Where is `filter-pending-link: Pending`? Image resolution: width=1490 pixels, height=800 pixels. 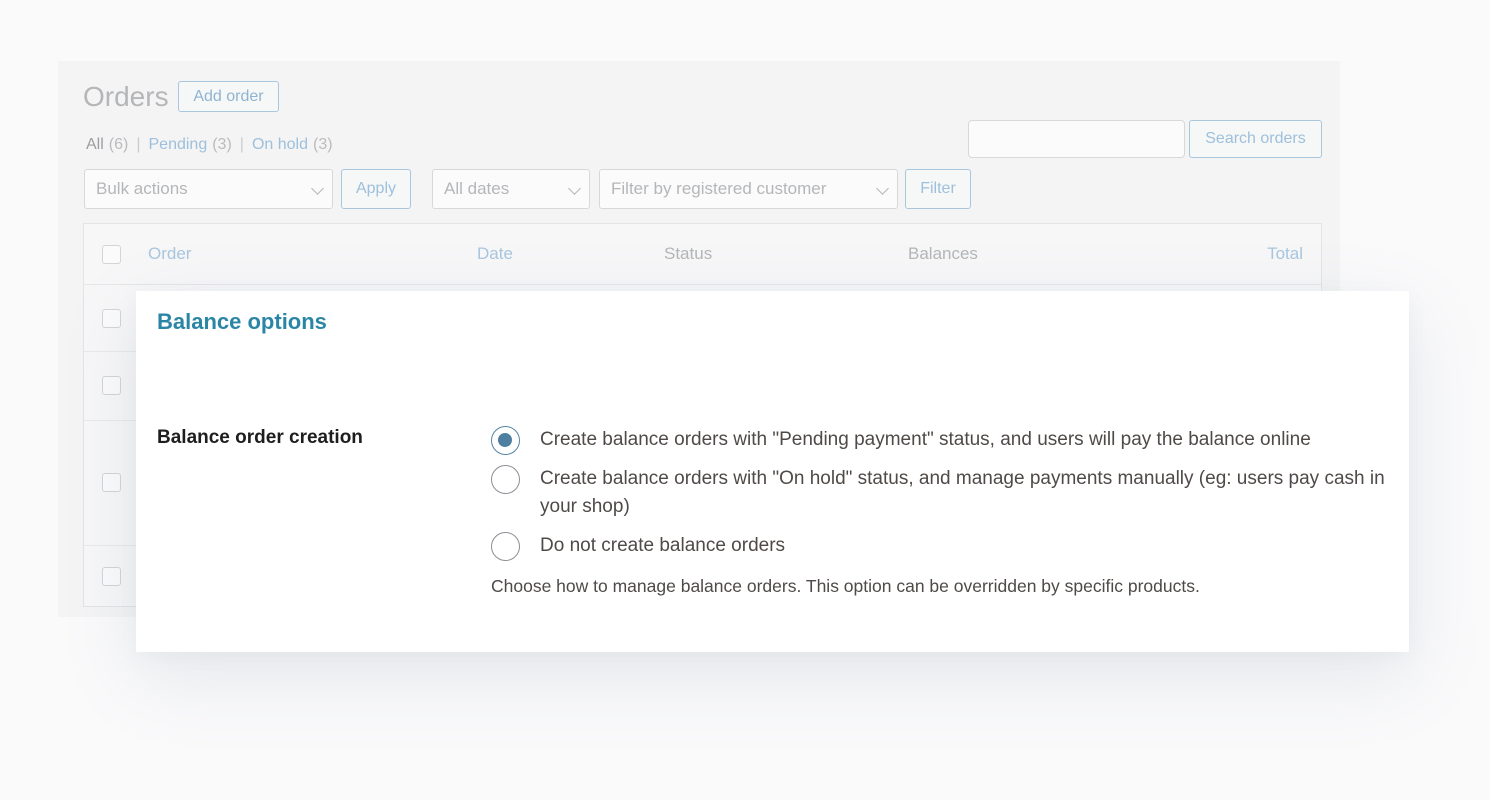
filter-pending-link: Pending is located at coordinates (178, 145).